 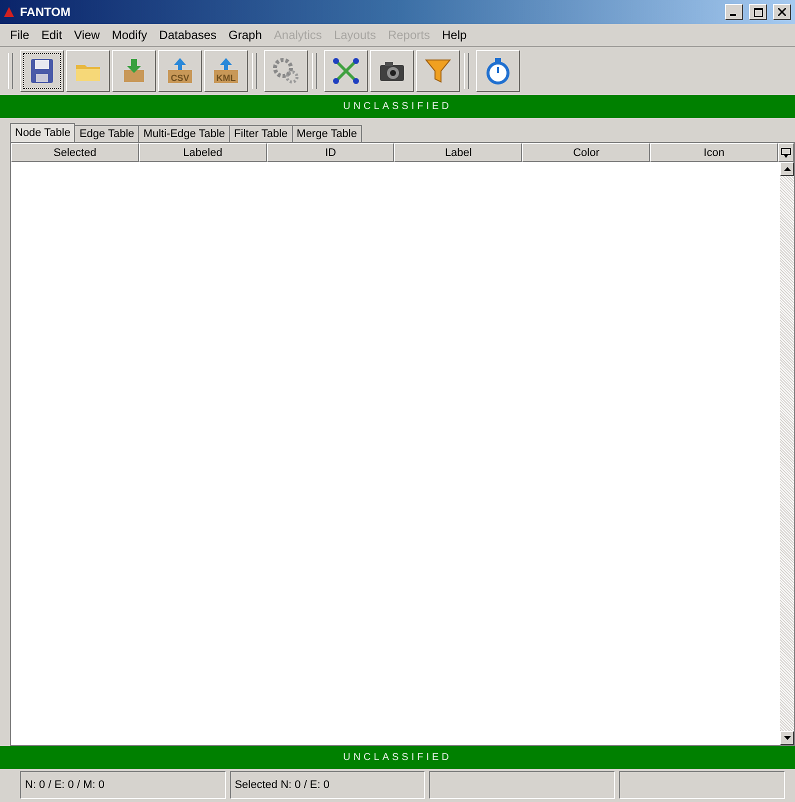 I want to click on window-title: FANTOM, so click(x=45, y=12).